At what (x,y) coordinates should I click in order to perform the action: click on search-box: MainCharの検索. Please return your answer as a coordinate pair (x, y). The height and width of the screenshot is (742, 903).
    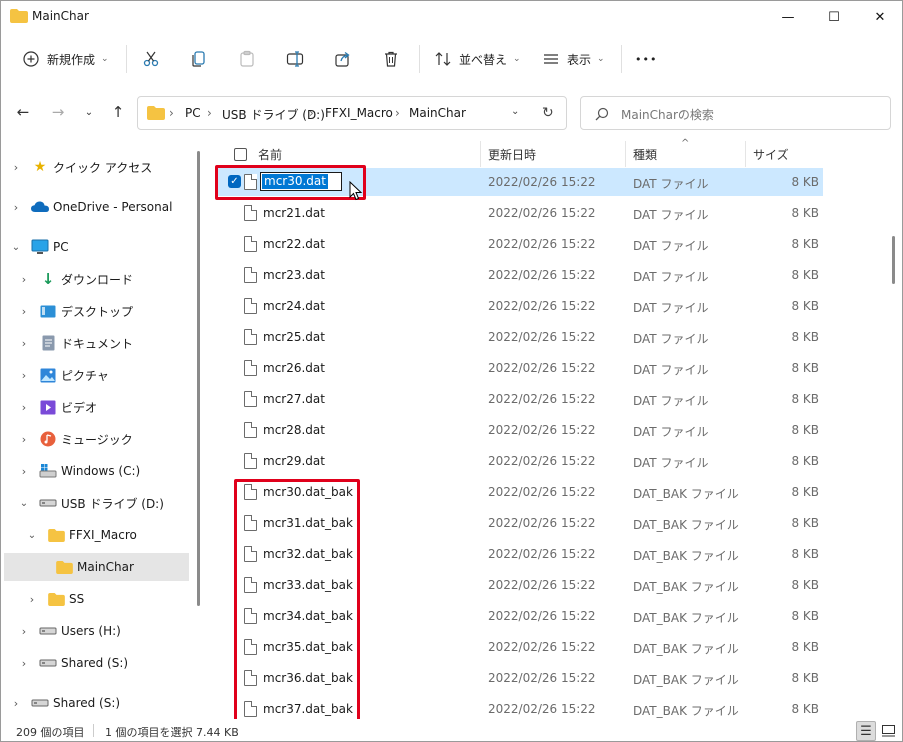
    Looking at the image, I should click on (735, 113).